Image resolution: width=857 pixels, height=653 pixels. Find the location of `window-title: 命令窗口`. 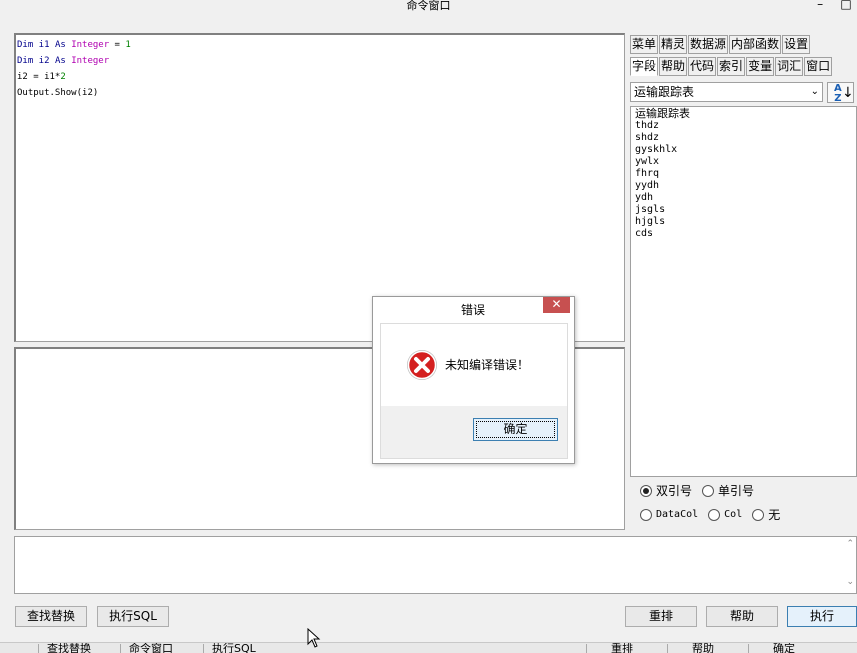

window-title: 命令窗口 is located at coordinates (428, 6).